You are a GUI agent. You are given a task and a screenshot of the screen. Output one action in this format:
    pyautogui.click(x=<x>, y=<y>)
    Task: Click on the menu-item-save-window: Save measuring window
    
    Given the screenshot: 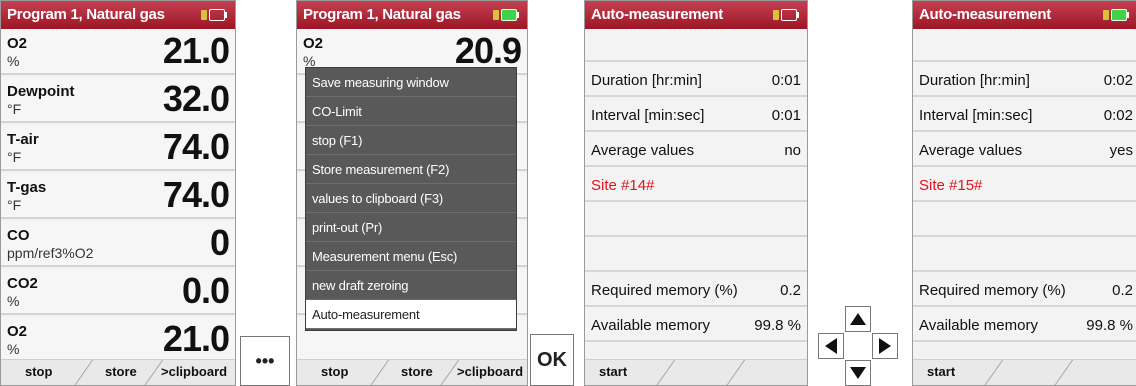 What is the action you would take?
    pyautogui.click(x=411, y=82)
    